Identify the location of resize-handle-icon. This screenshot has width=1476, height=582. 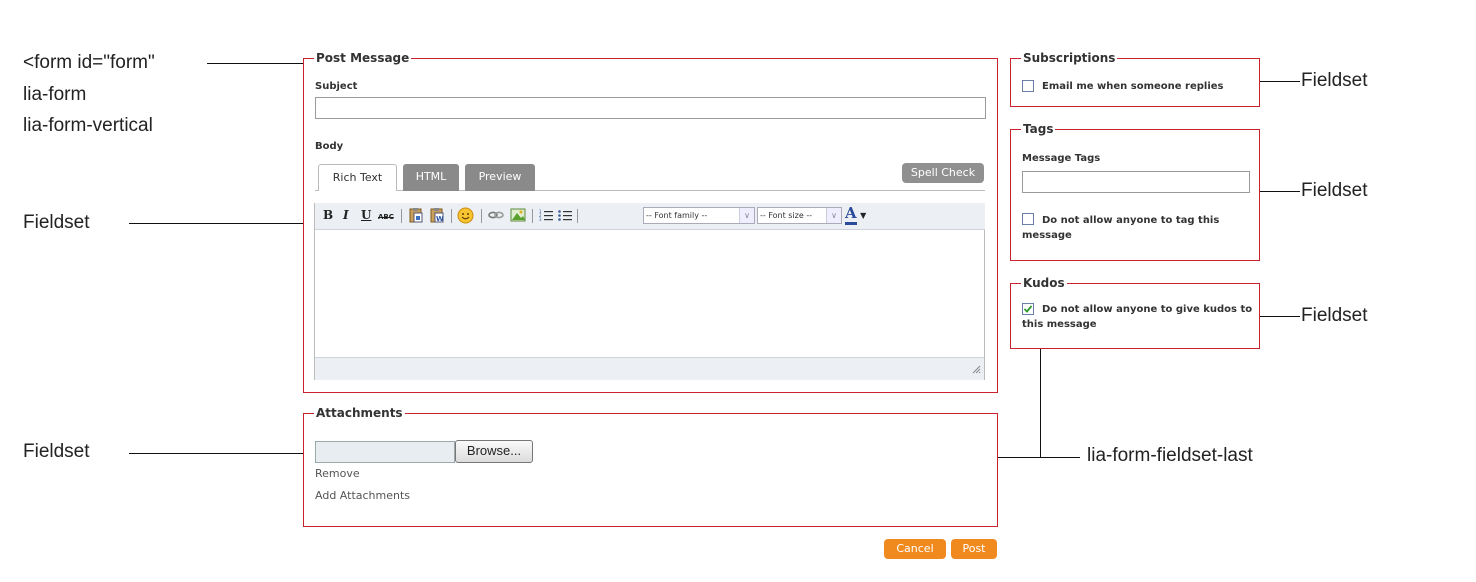
(976, 368).